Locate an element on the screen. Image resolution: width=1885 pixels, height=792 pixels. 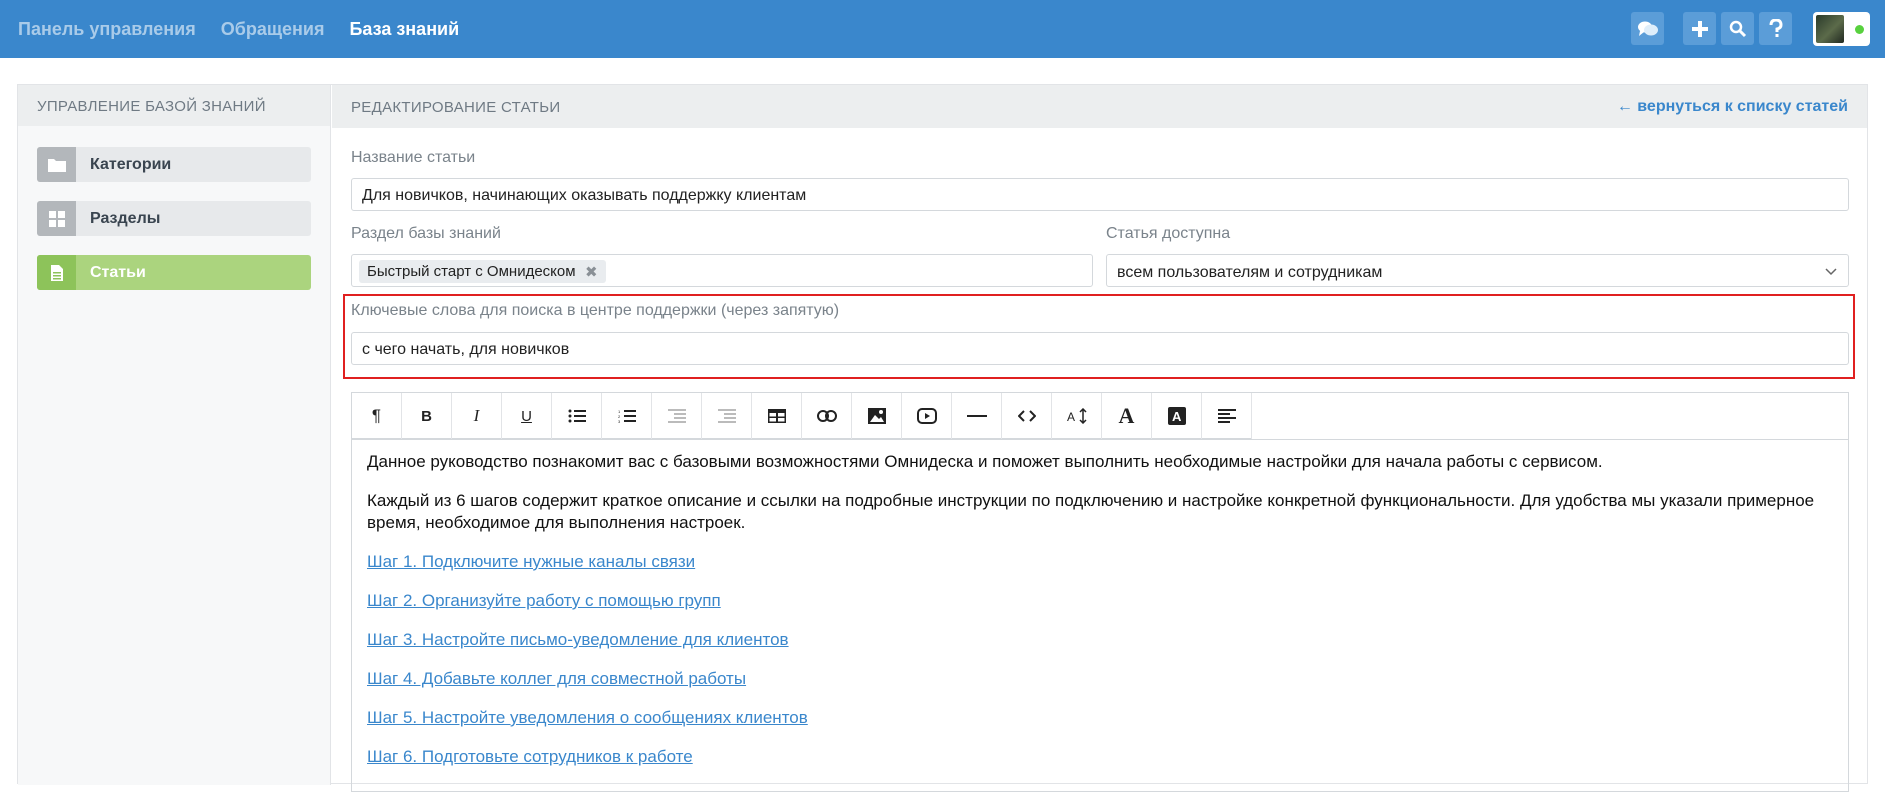
editor-toolbar: ¶ B I U 123 A A A is located at coordinates (802, 416).